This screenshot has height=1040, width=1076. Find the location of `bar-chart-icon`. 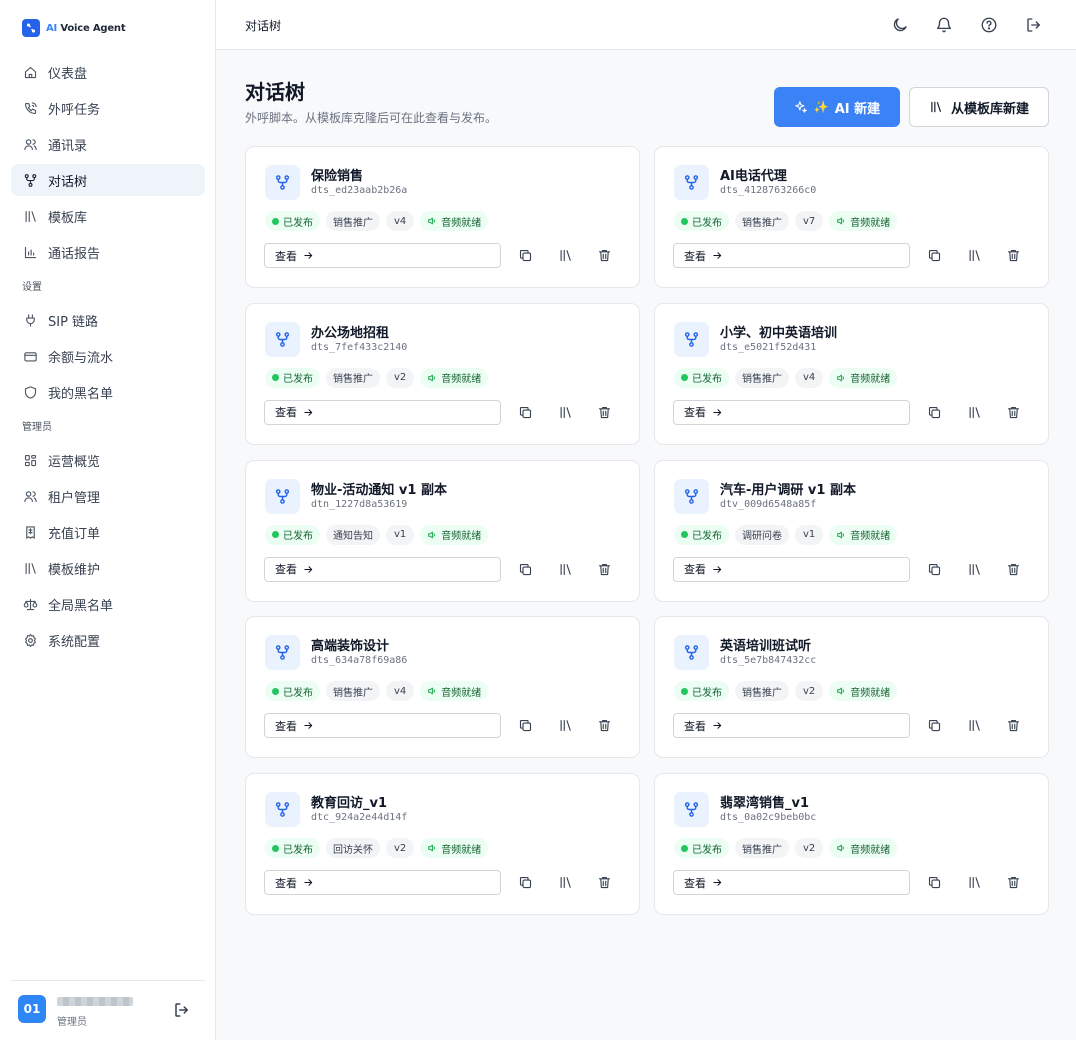

bar-chart-icon is located at coordinates (30, 252).